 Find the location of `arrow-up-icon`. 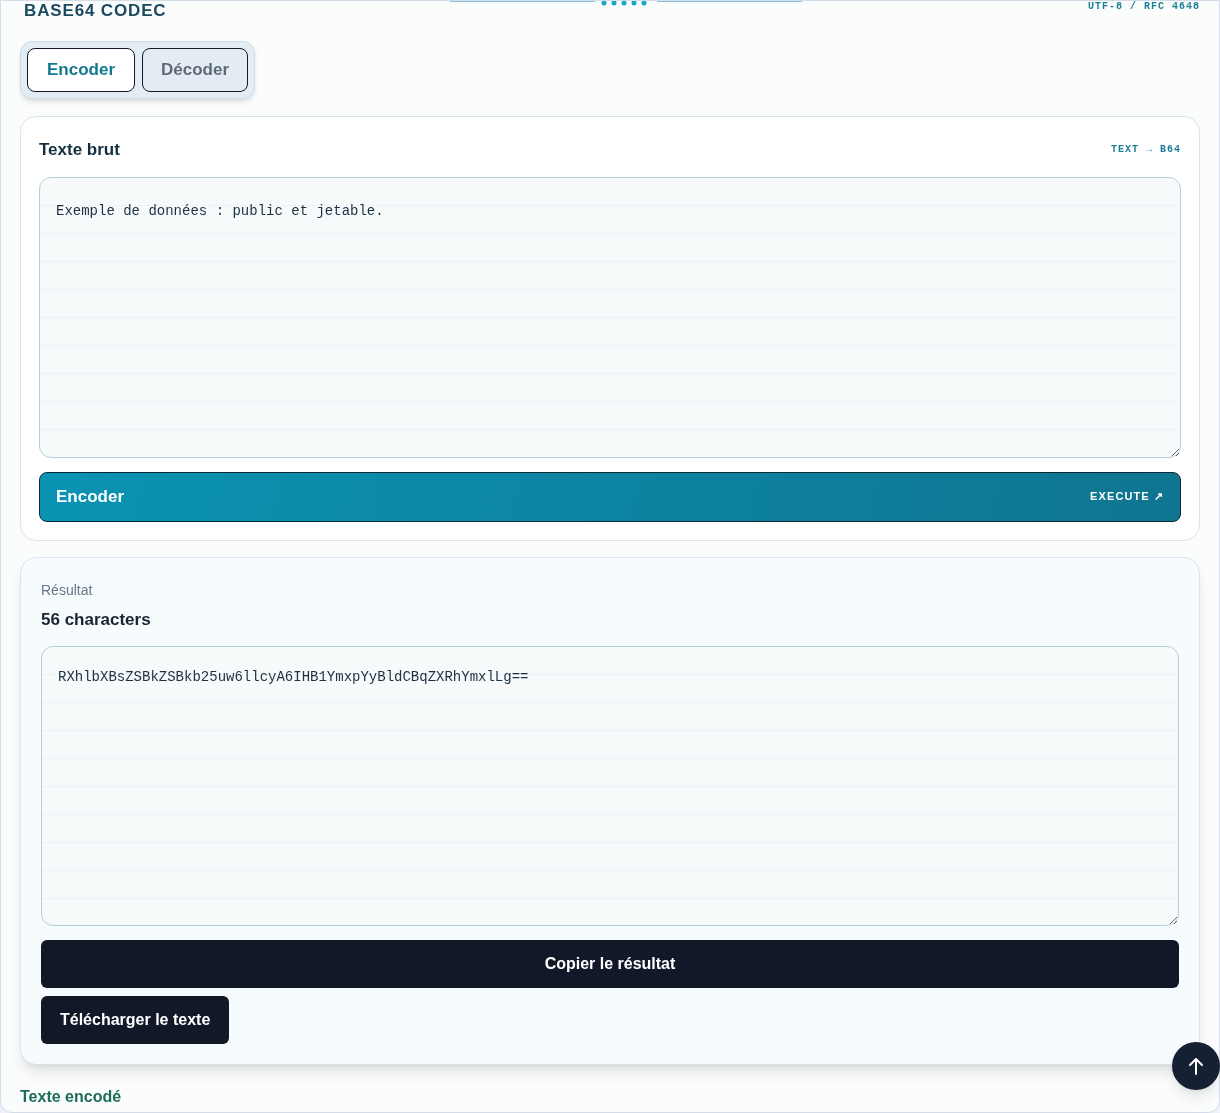

arrow-up-icon is located at coordinates (1196, 1066).